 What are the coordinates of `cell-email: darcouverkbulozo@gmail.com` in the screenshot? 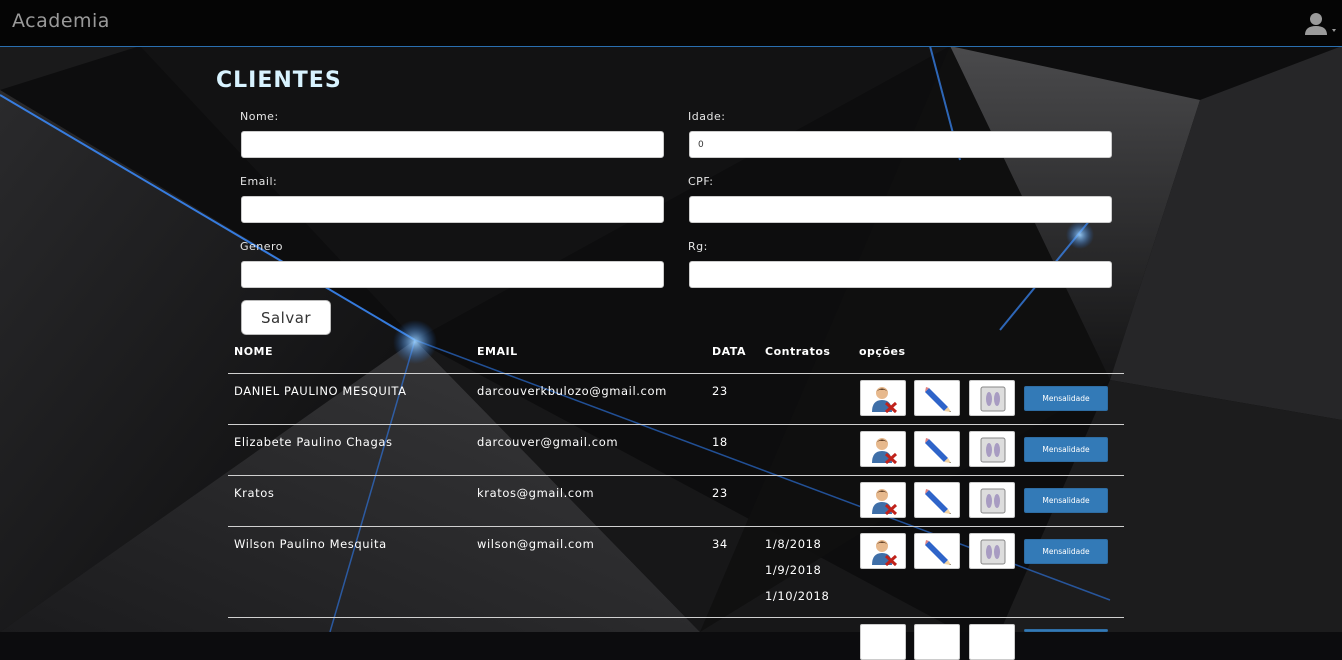 It's located at (572, 391).